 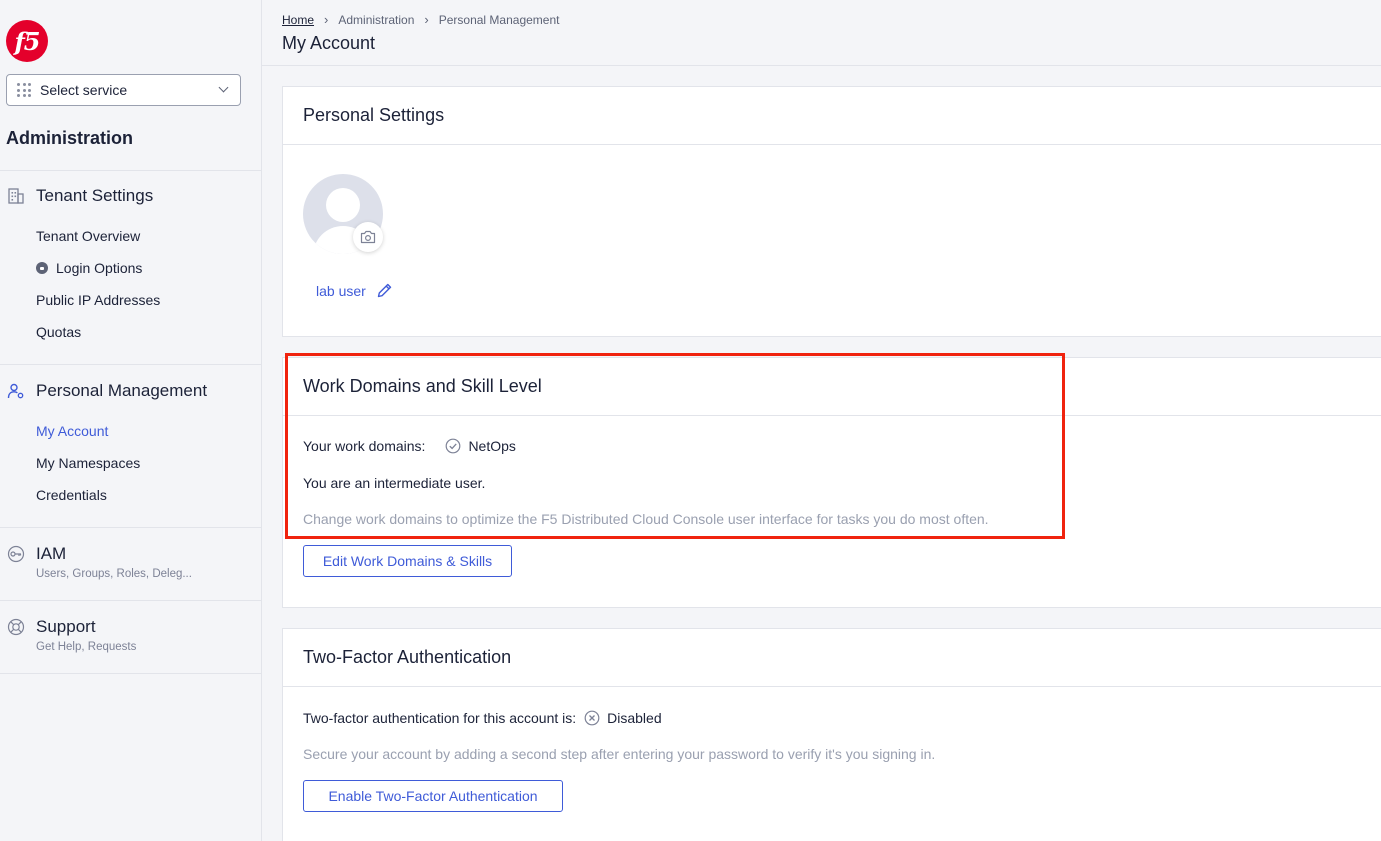 What do you see at coordinates (16, 627) in the screenshot?
I see `lifebuoy-icon` at bounding box center [16, 627].